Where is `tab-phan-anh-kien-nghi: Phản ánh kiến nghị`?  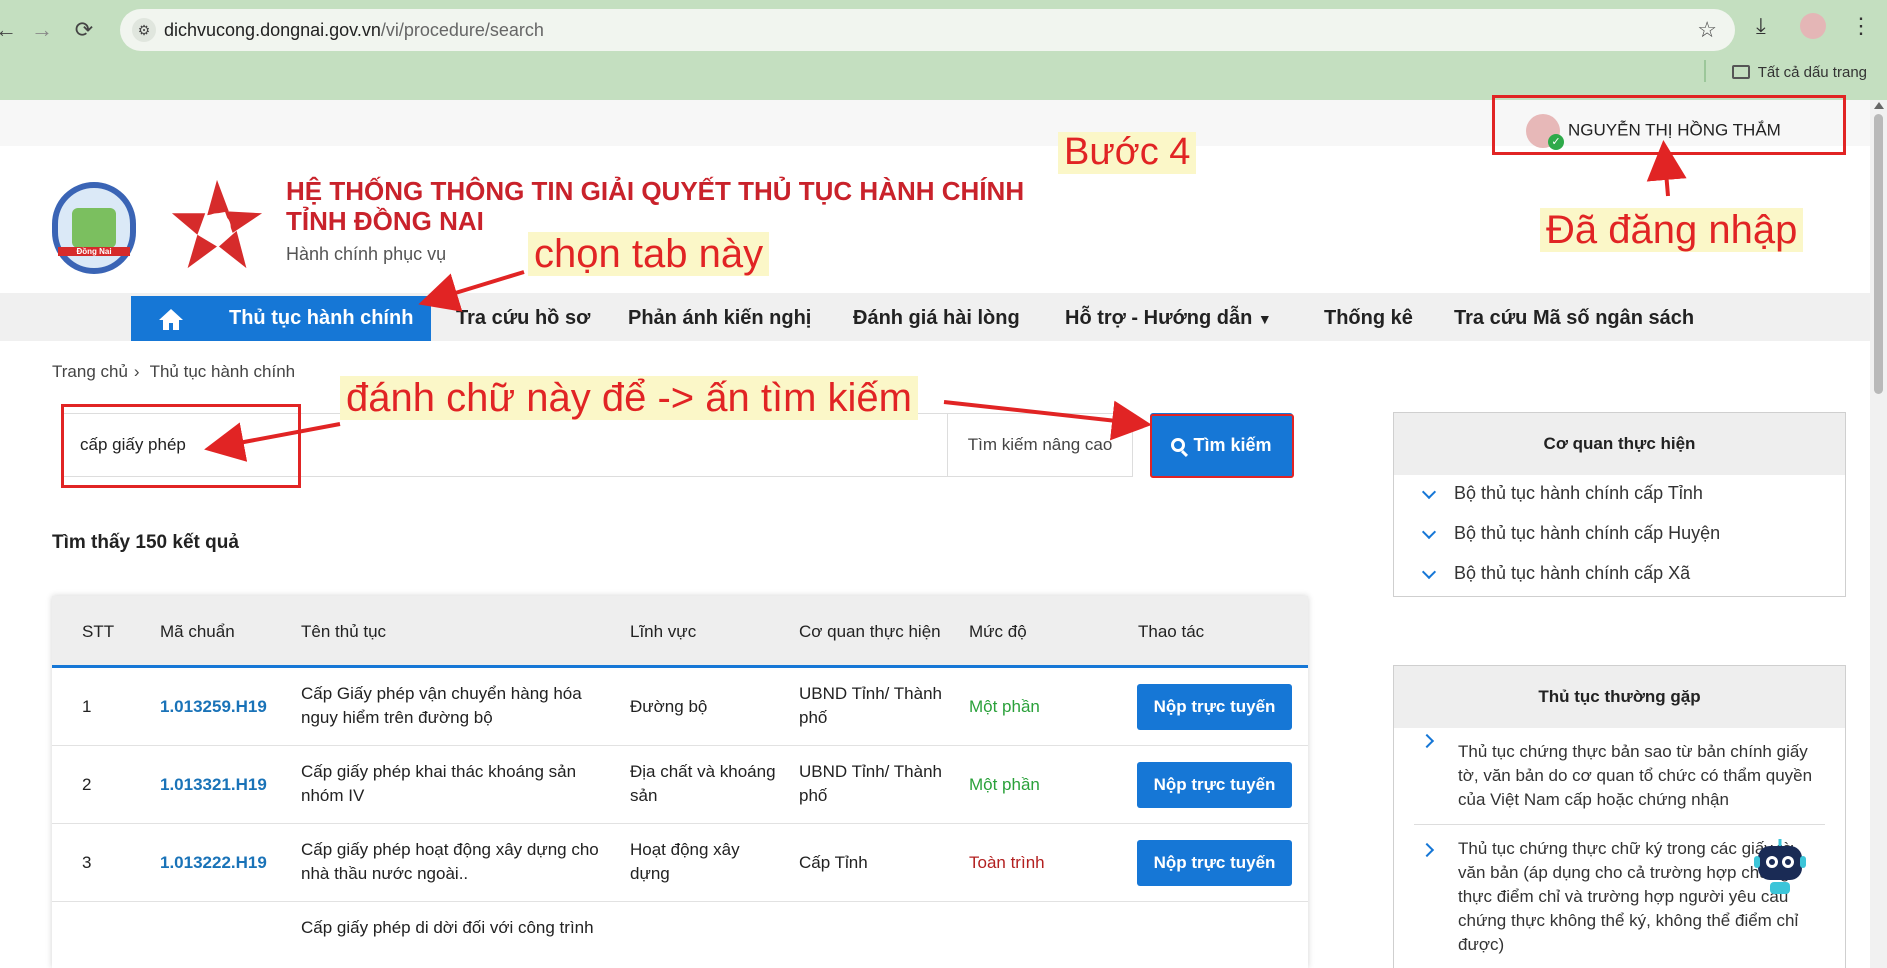
tab-phan-anh-kien-nghi: Phản ánh kiến nghị is located at coordinates (719, 318).